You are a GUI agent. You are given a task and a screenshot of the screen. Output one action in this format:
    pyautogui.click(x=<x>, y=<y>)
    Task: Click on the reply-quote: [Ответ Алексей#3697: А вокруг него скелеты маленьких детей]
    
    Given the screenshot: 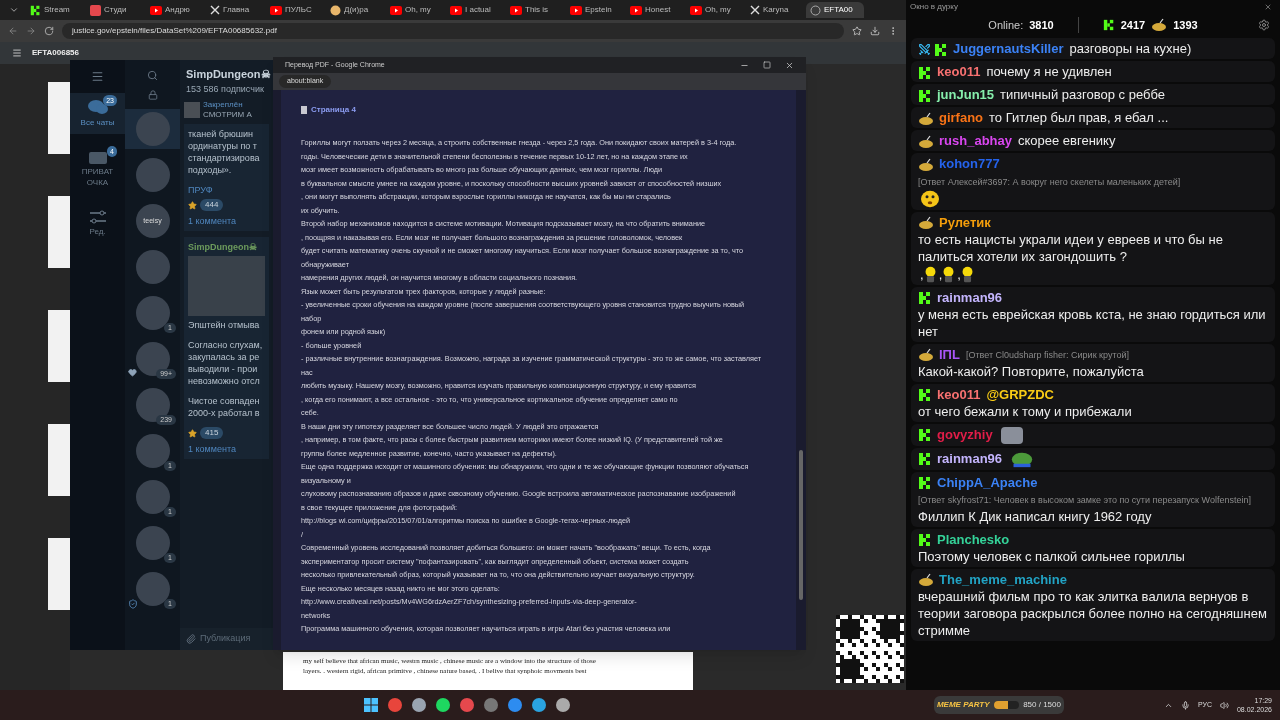 What is the action you would take?
    pyautogui.click(x=1049, y=181)
    